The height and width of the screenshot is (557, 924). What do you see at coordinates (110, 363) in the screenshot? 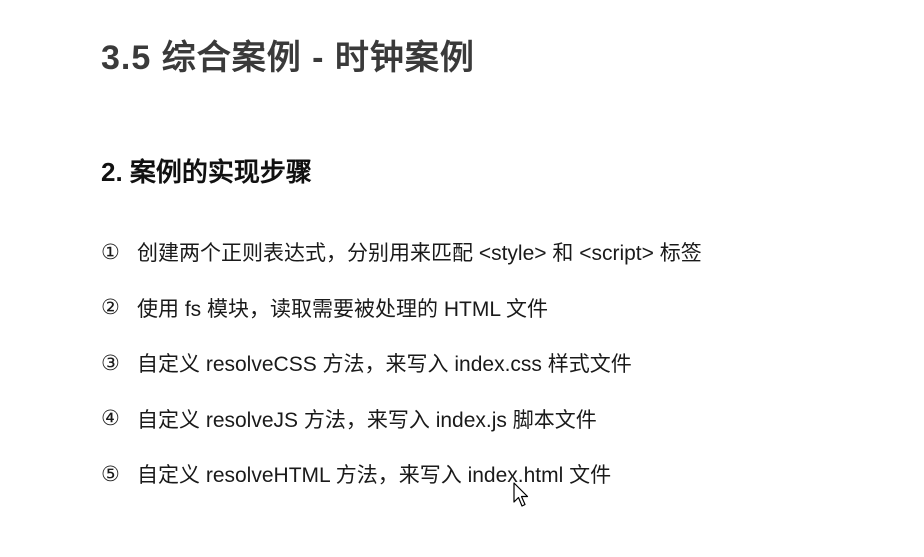
I see `step-number: ③` at bounding box center [110, 363].